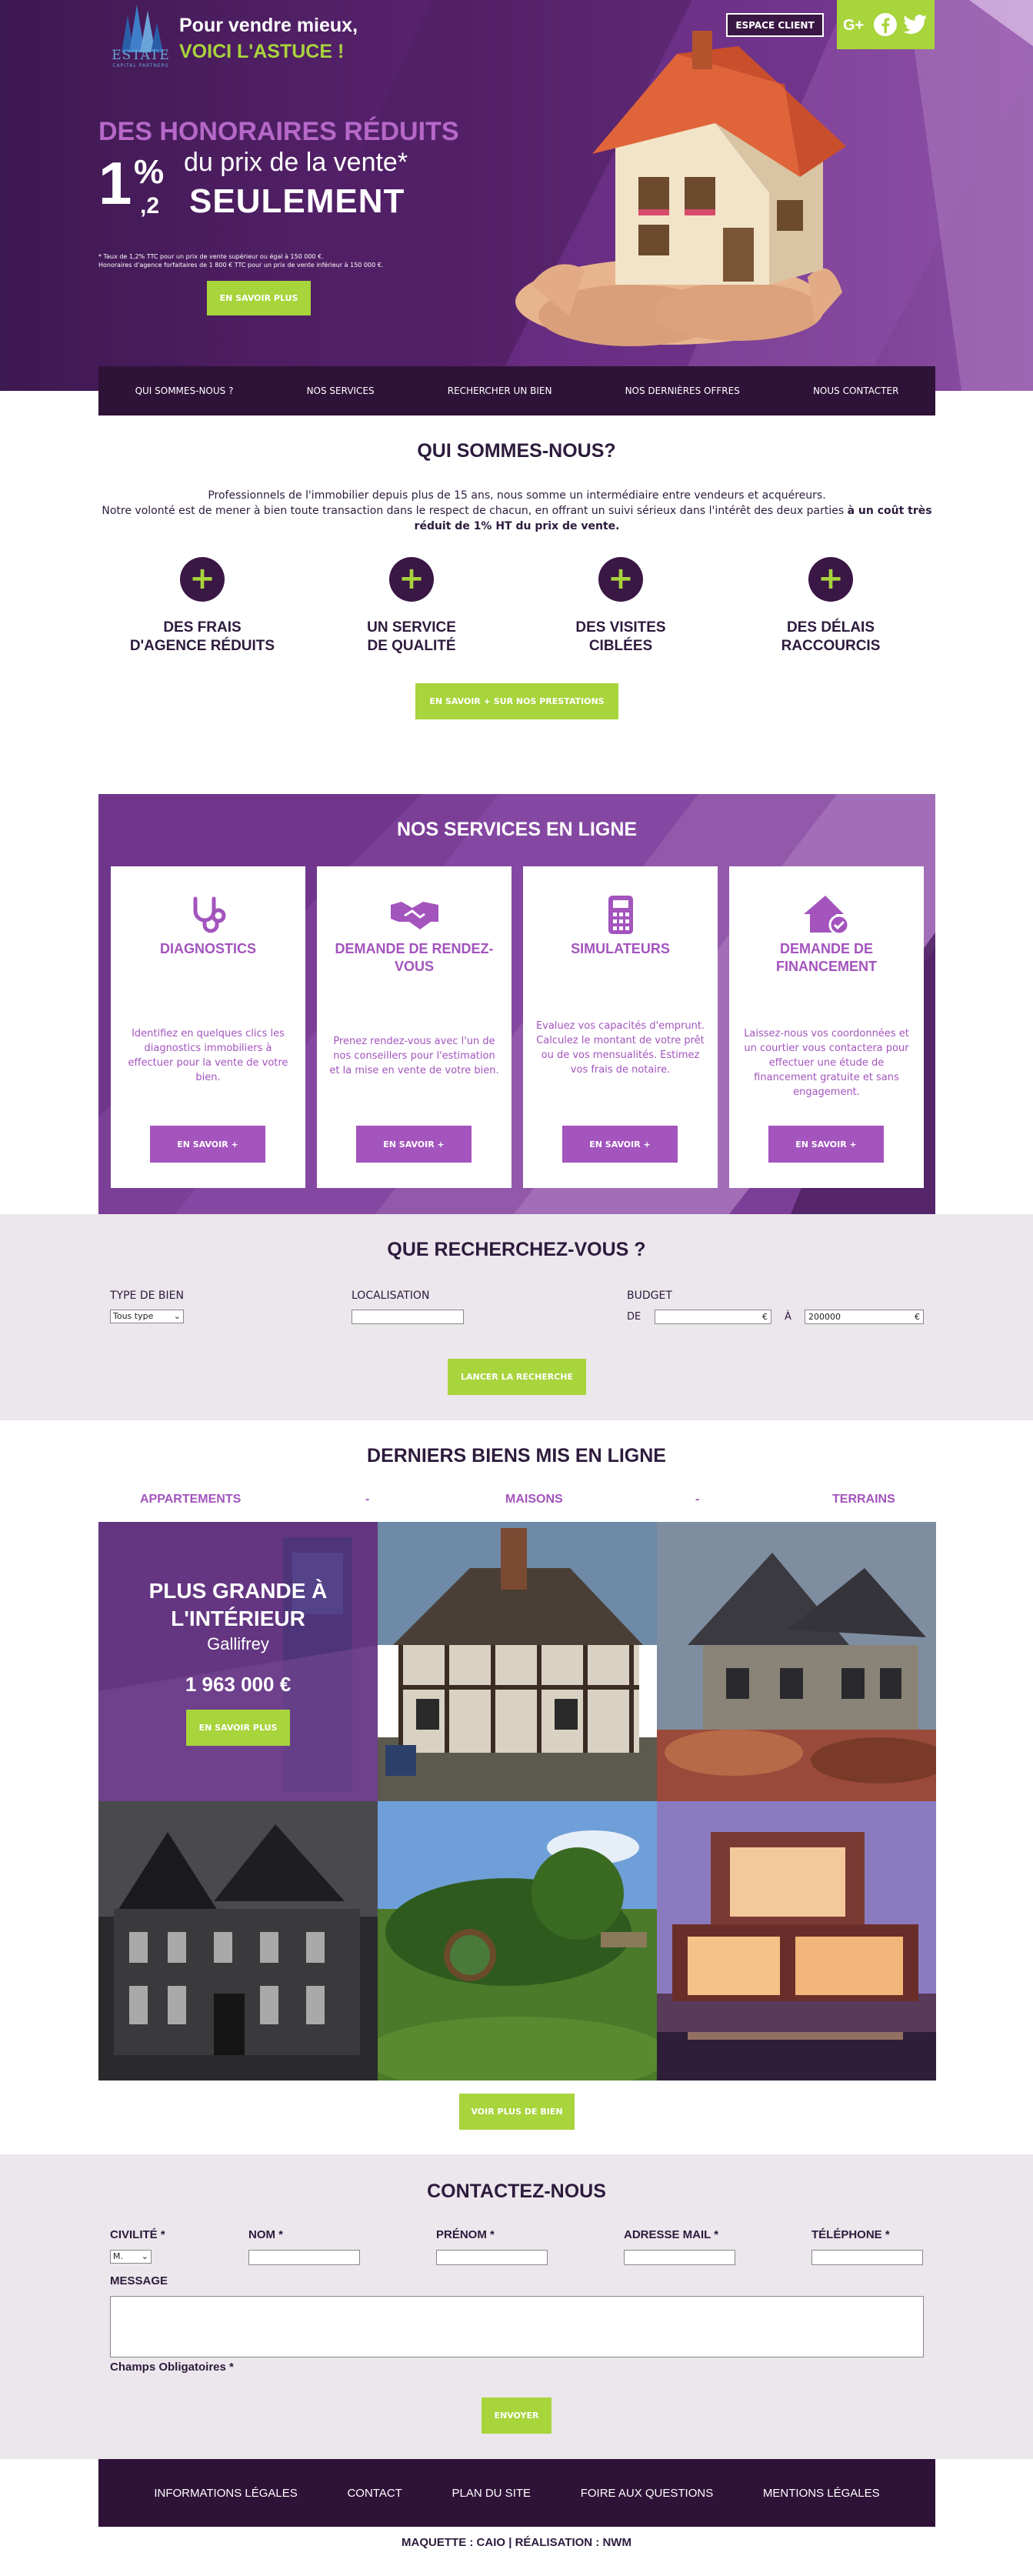 Image resolution: width=1033 pixels, height=2576 pixels. I want to click on featured-listing-button: EN SAVOIR PLUS, so click(238, 1728).